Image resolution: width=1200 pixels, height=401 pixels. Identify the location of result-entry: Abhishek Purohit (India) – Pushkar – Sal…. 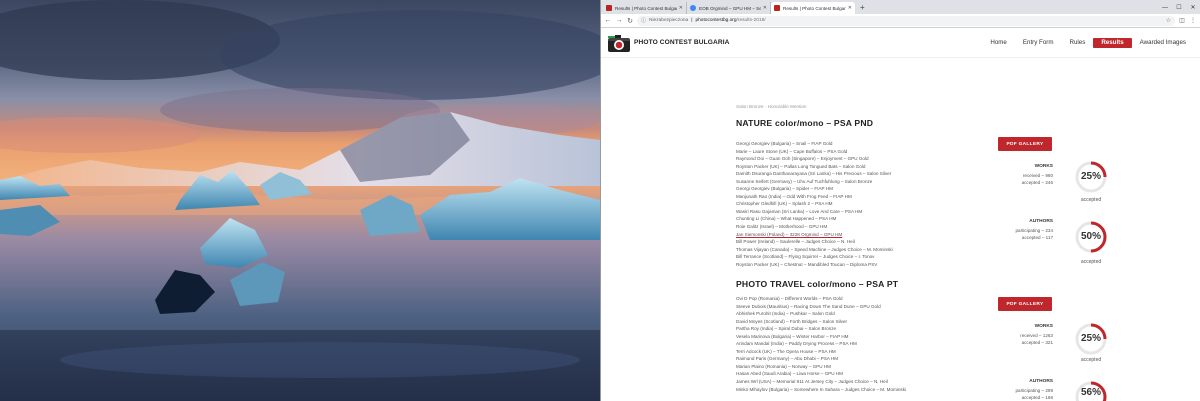
(785, 314).